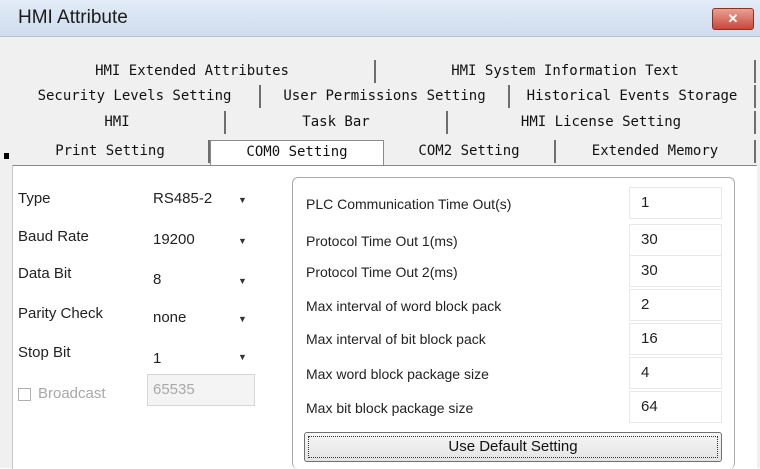 This screenshot has height=469, width=760. What do you see at coordinates (675, 339) in the screenshot?
I see `bit-block-interval-input: 16` at bounding box center [675, 339].